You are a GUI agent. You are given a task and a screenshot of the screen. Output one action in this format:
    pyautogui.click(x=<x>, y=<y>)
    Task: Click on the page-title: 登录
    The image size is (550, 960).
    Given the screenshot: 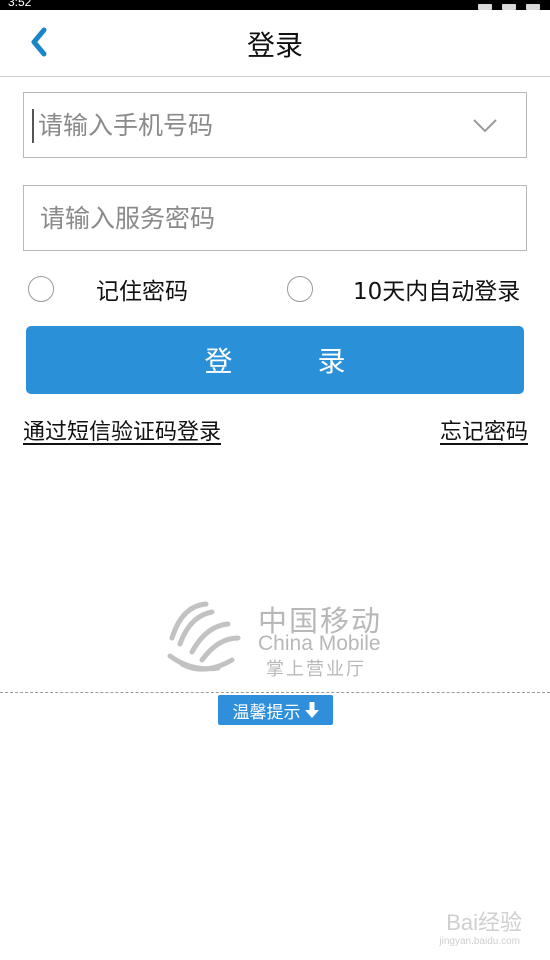 What is the action you would take?
    pyautogui.click(x=274, y=45)
    